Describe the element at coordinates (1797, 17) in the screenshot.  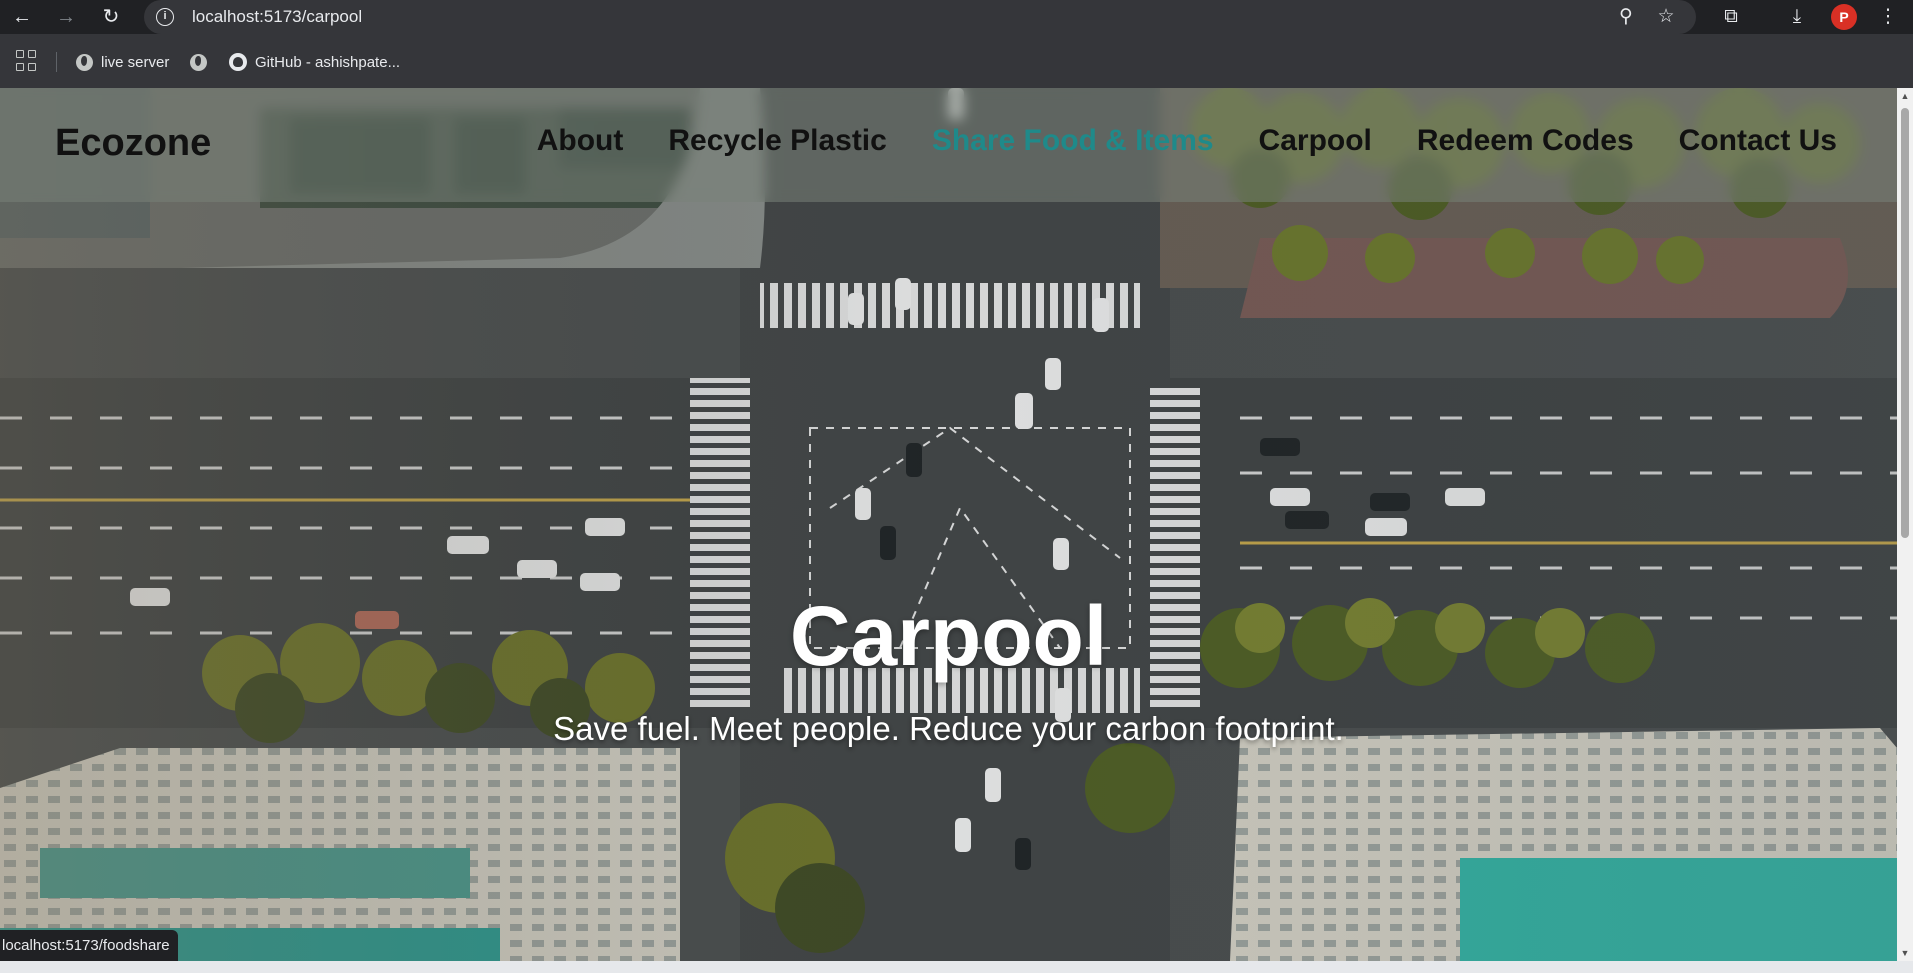
I see `download-icon: ⤓` at that location.